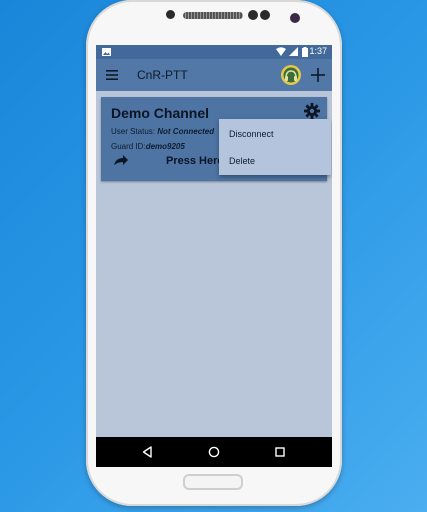 Image resolution: width=427 pixels, height=512 pixels. What do you see at coordinates (275, 147) in the screenshot?
I see `context-menu: Disconnect Delete` at bounding box center [275, 147].